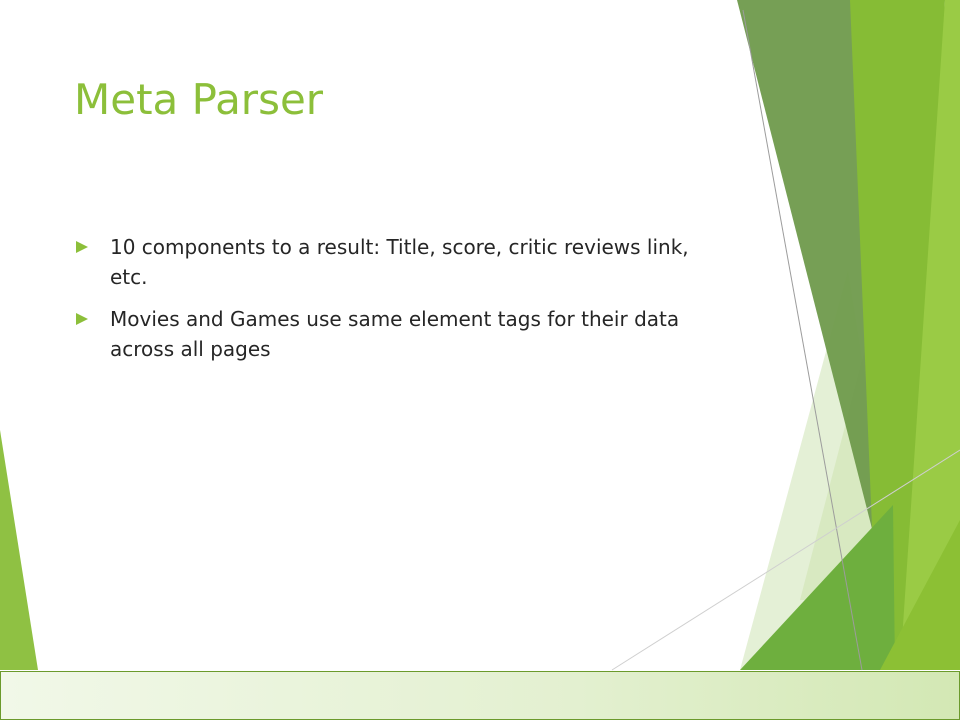  Describe the element at coordinates (199, 99) in the screenshot. I see `slide-title: Meta Parser` at that location.